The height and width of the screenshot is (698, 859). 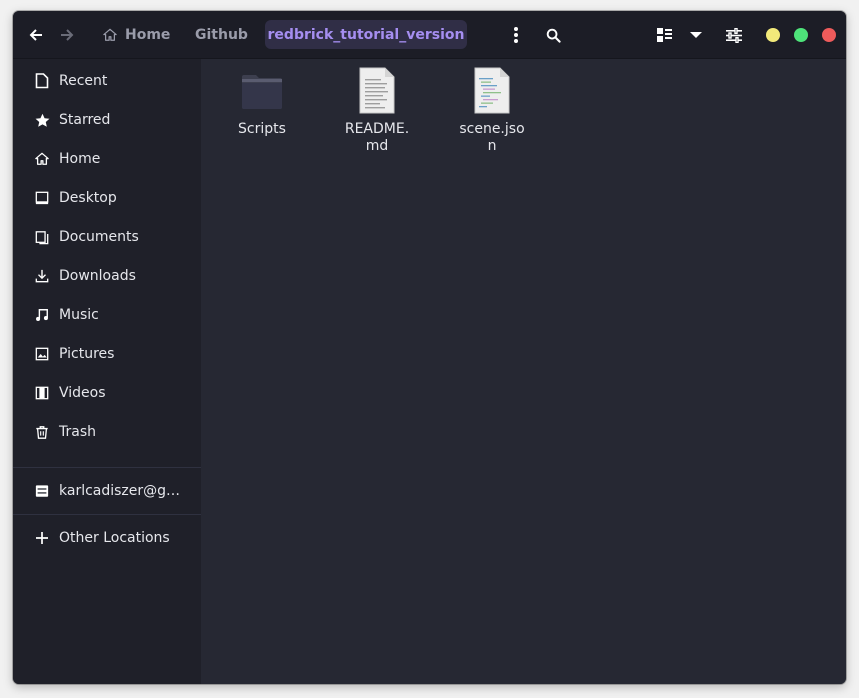 I want to click on trash-icon, so click(x=42, y=432).